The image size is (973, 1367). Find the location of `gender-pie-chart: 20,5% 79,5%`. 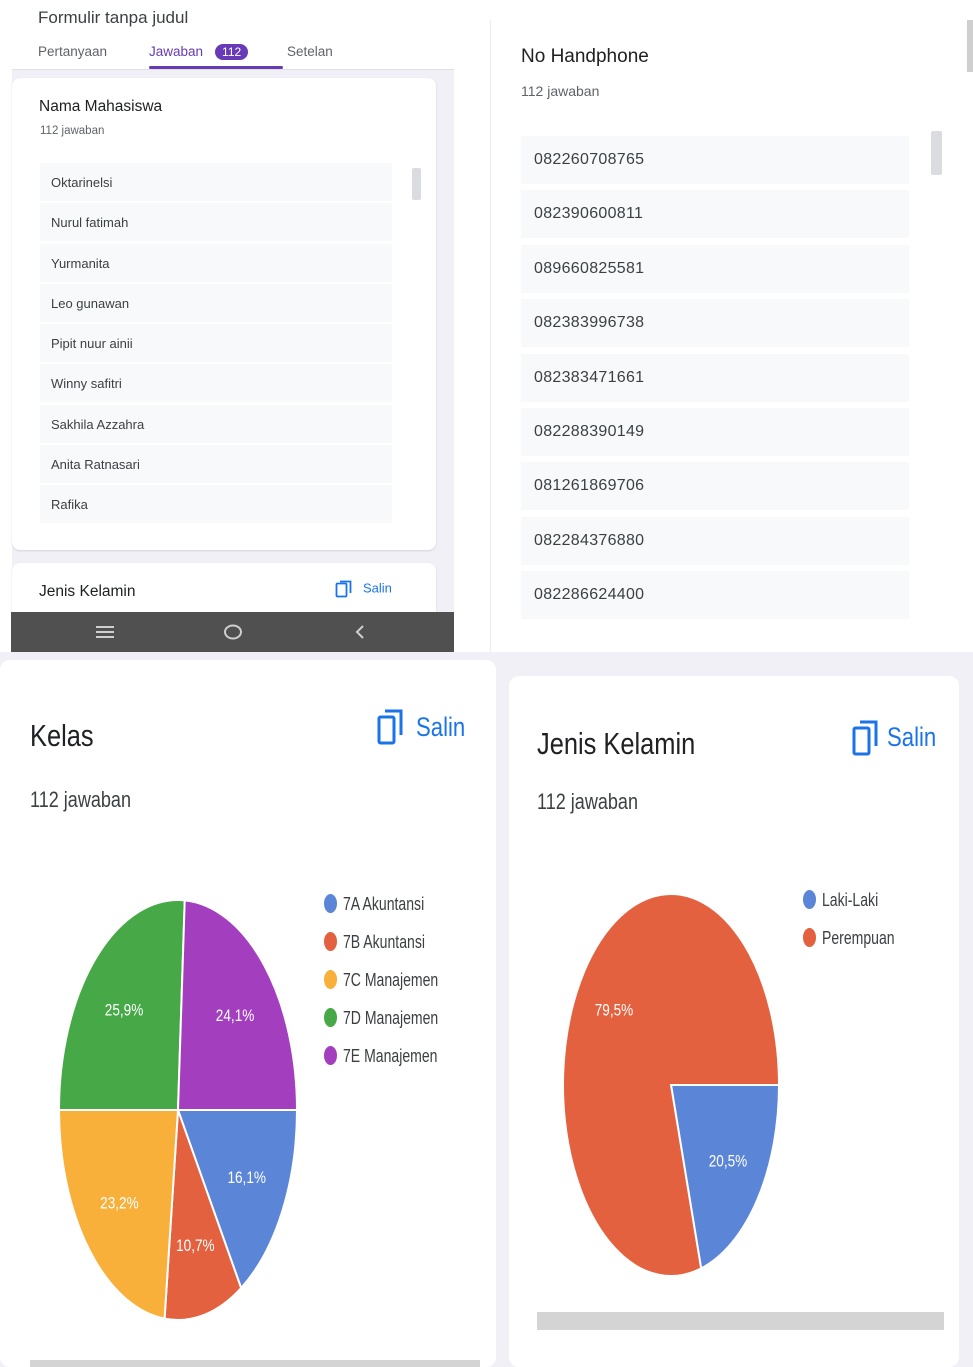

gender-pie-chart: 20,5% 79,5% is located at coordinates (671, 1085).